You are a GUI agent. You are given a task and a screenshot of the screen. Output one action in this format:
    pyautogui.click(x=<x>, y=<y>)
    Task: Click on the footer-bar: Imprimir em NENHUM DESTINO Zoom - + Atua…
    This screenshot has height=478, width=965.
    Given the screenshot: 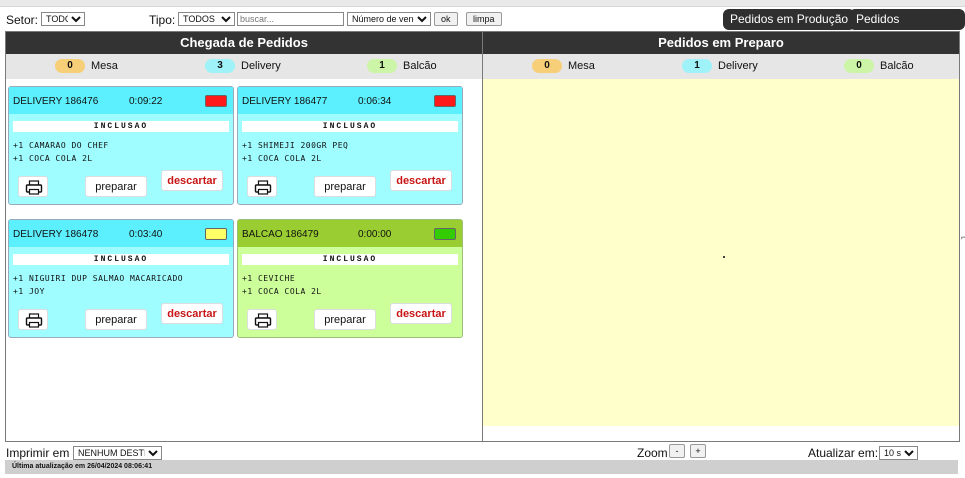 What is the action you would take?
    pyautogui.click(x=482, y=452)
    